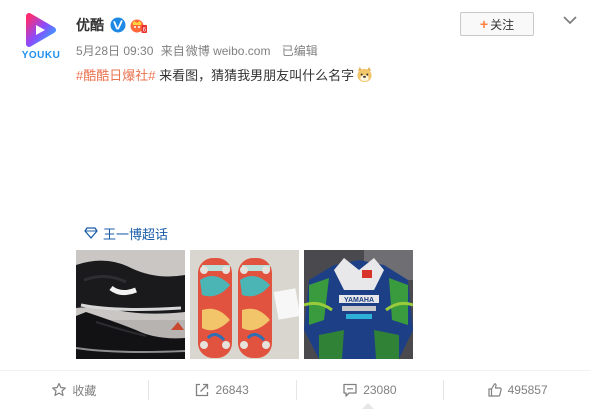 This screenshot has height=409, width=591. Describe the element at coordinates (91, 233) in the screenshot. I see `diamond-icon` at that location.